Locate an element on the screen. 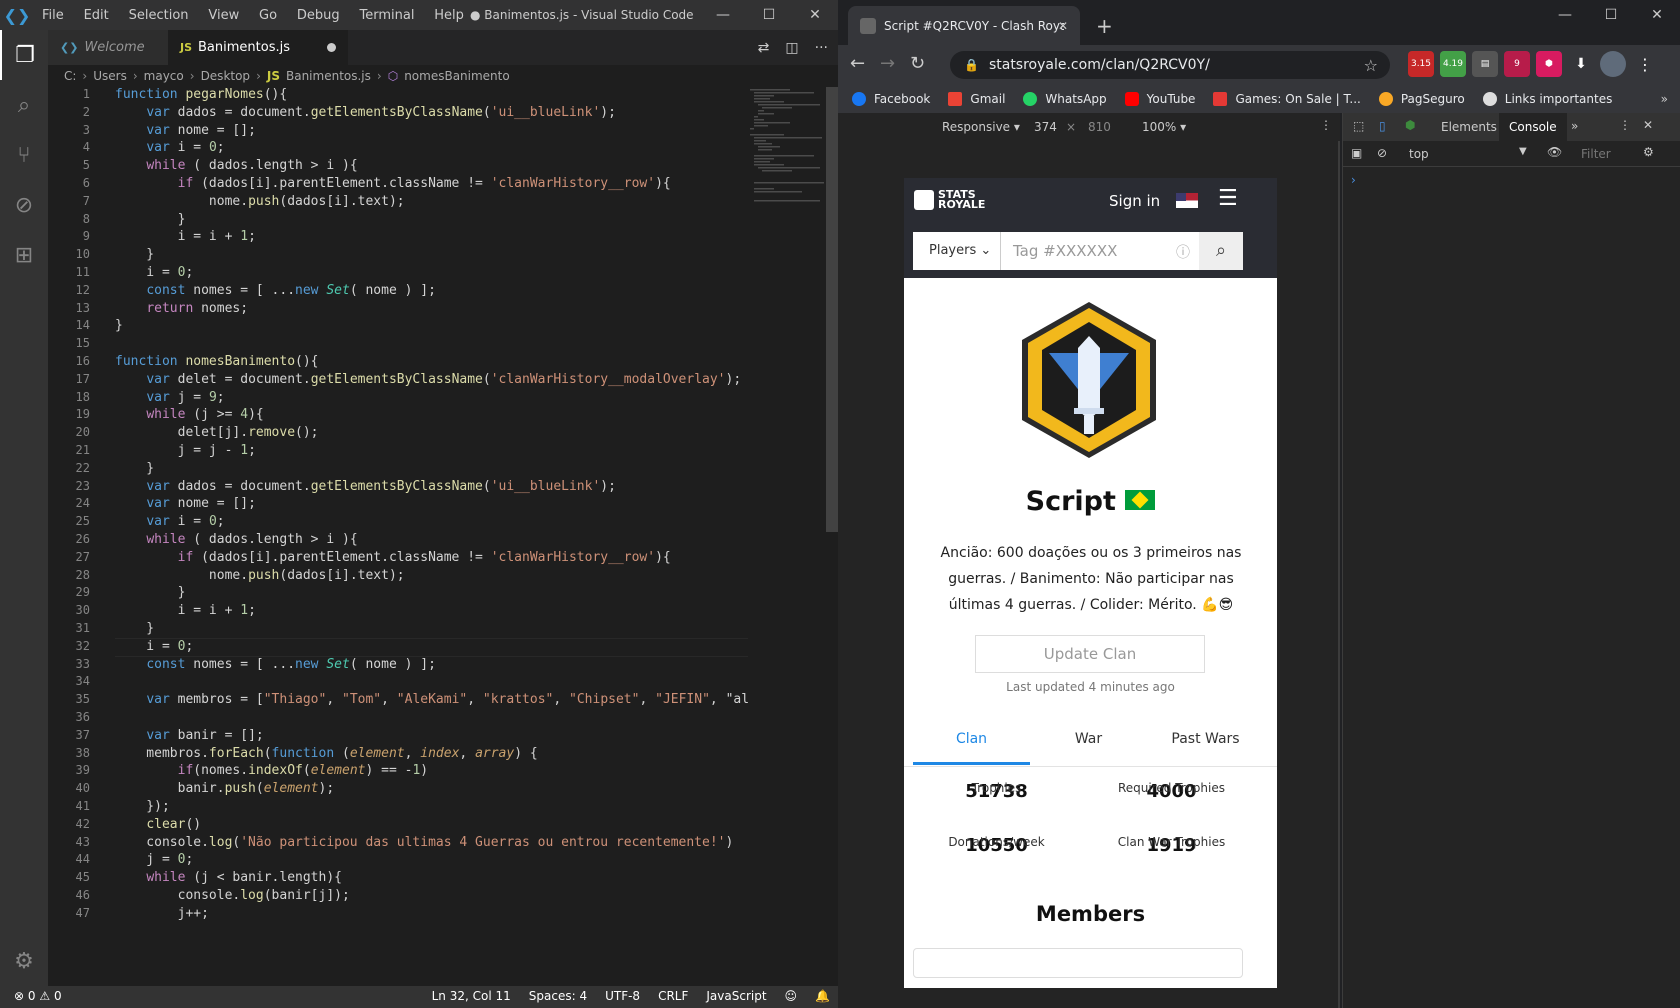 This screenshot has width=1680, height=1008. bookmark-gmail: Gmail is located at coordinates (976, 99).